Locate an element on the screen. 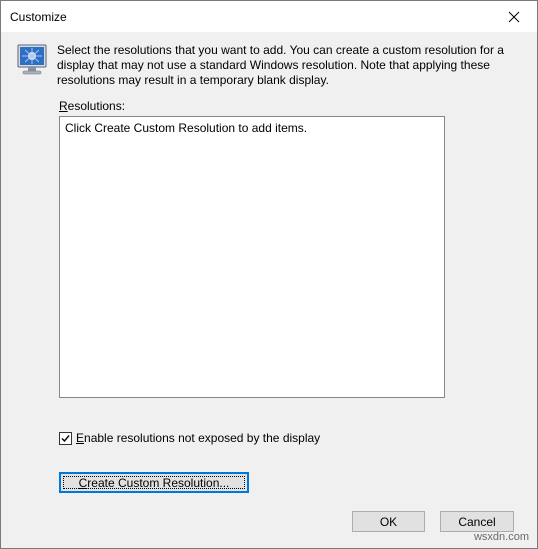  close-icon is located at coordinates (514, 16).